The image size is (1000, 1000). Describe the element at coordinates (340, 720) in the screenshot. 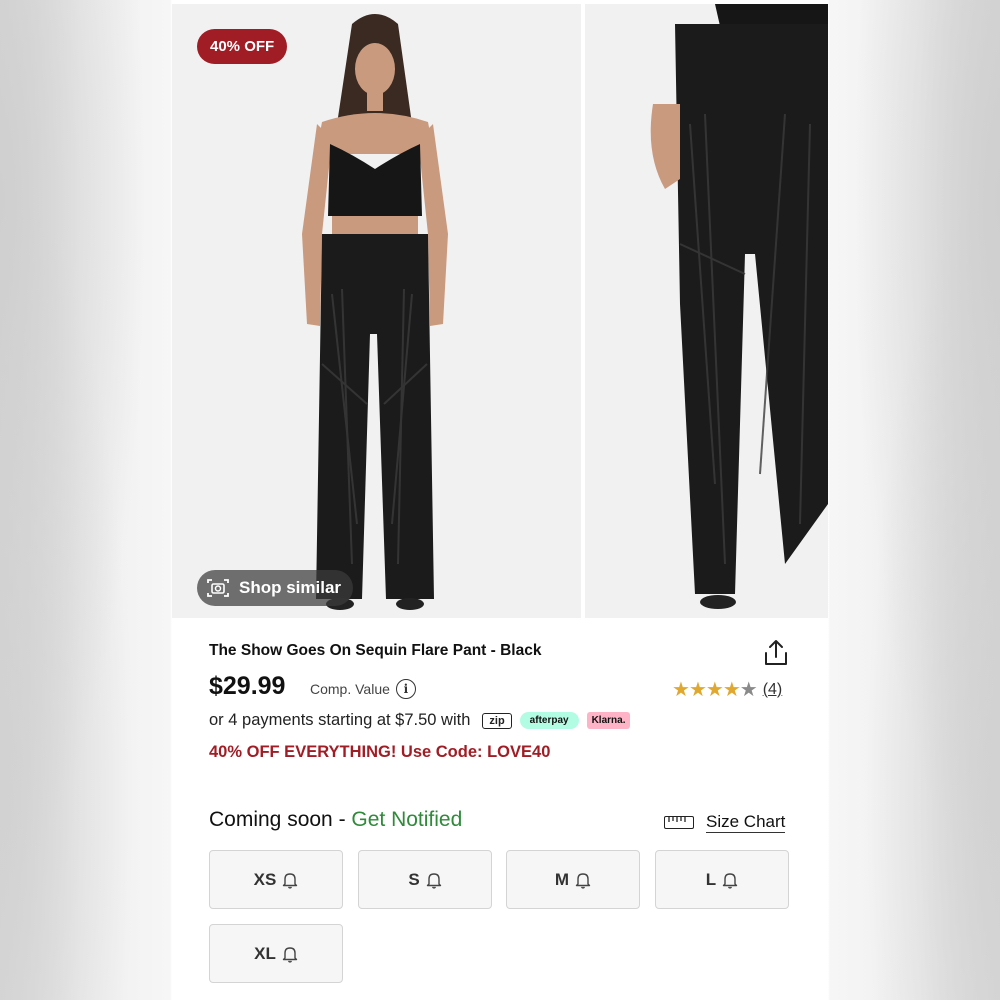

I see `payments-text: or 4 payments starting at $7.50 with` at that location.